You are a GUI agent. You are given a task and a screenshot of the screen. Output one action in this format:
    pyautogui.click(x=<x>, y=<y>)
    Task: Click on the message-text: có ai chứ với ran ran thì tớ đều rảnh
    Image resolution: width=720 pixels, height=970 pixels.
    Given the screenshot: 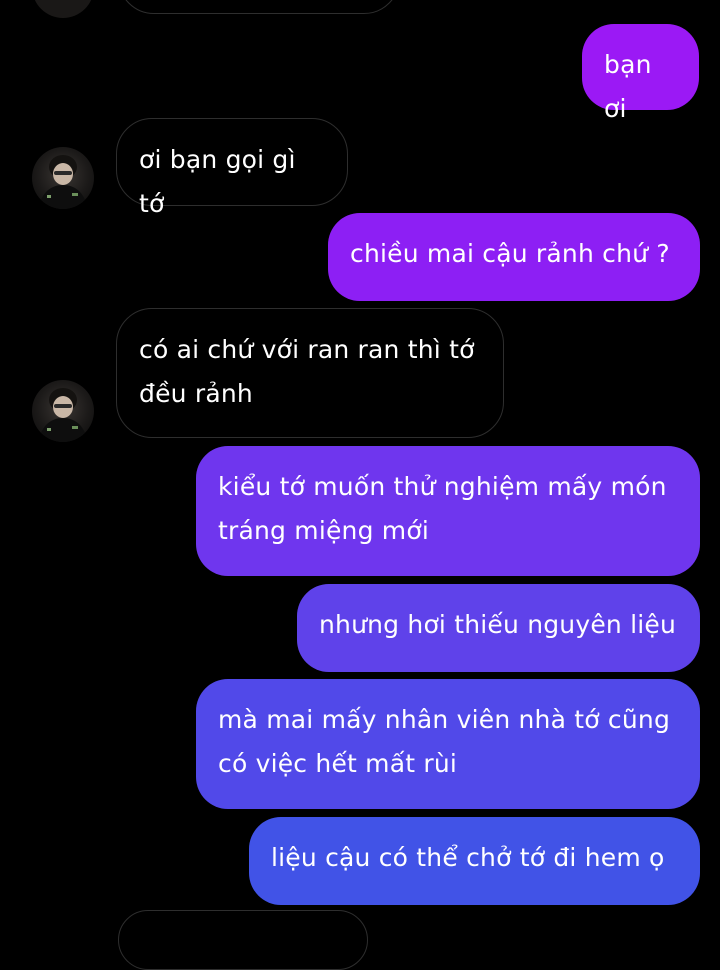 What is the action you would take?
    pyautogui.click(x=307, y=371)
    